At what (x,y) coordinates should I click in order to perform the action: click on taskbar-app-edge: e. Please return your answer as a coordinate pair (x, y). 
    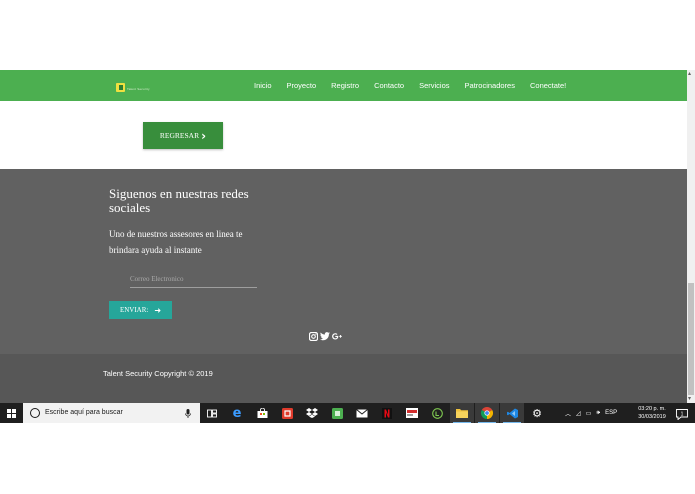
    Looking at the image, I should click on (237, 413).